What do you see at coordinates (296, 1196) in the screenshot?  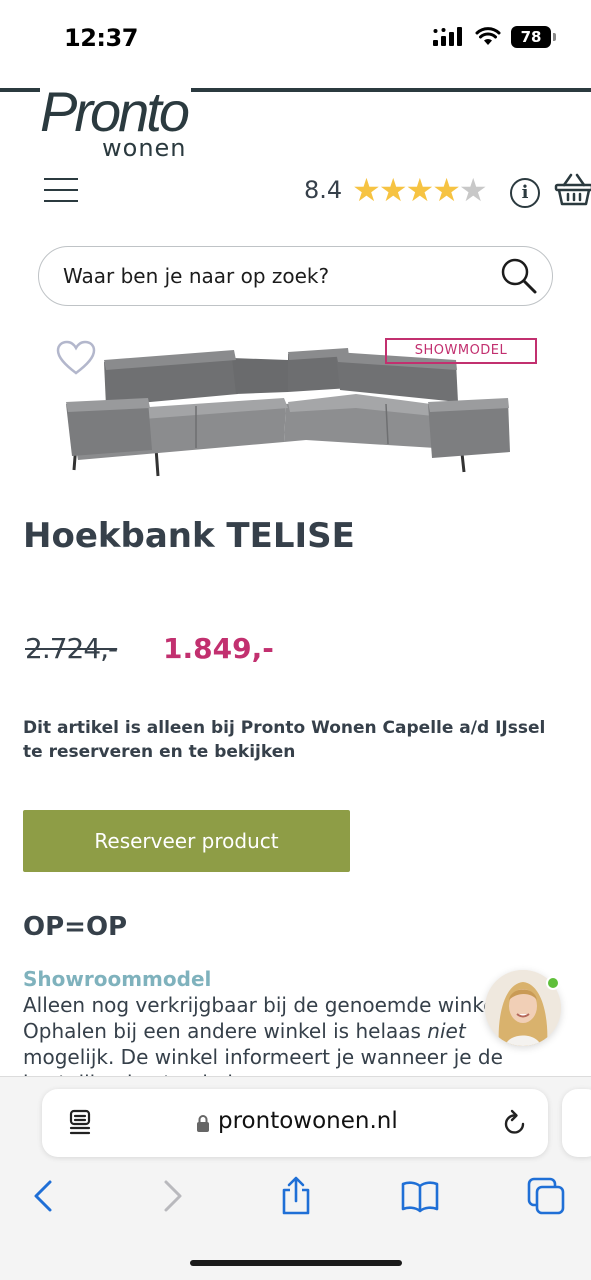 I see `share-icon` at bounding box center [296, 1196].